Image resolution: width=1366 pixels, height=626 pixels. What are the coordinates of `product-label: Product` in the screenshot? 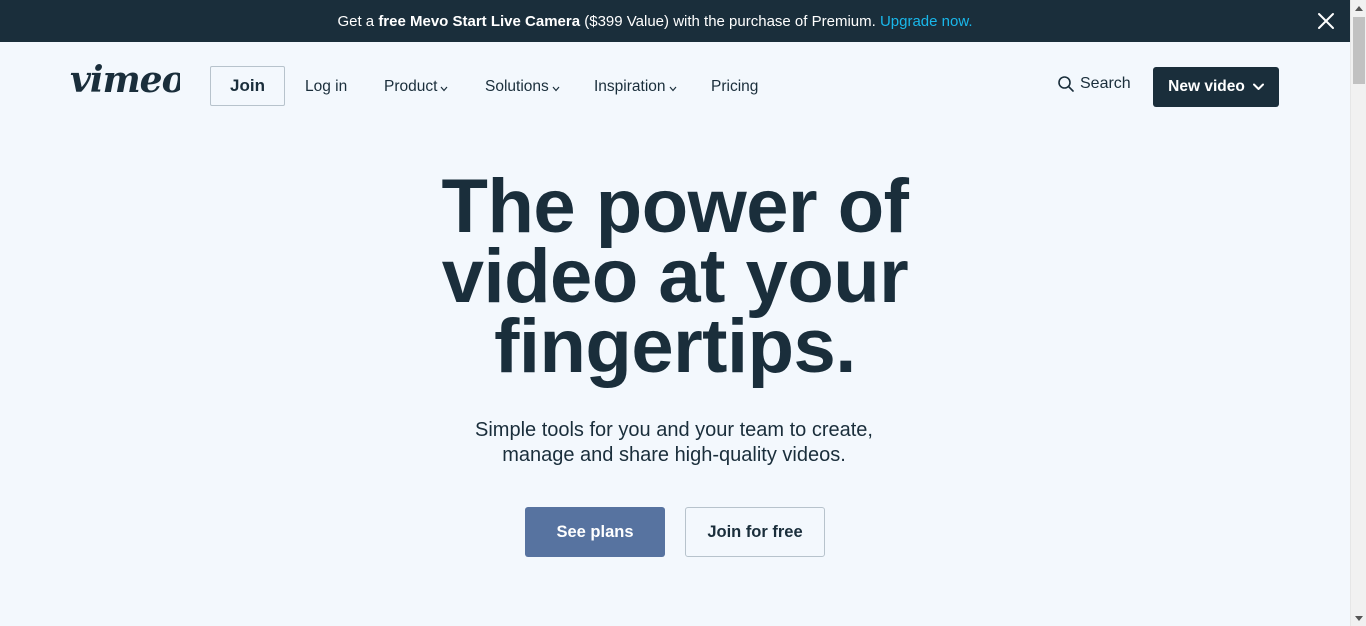 It's located at (411, 86).